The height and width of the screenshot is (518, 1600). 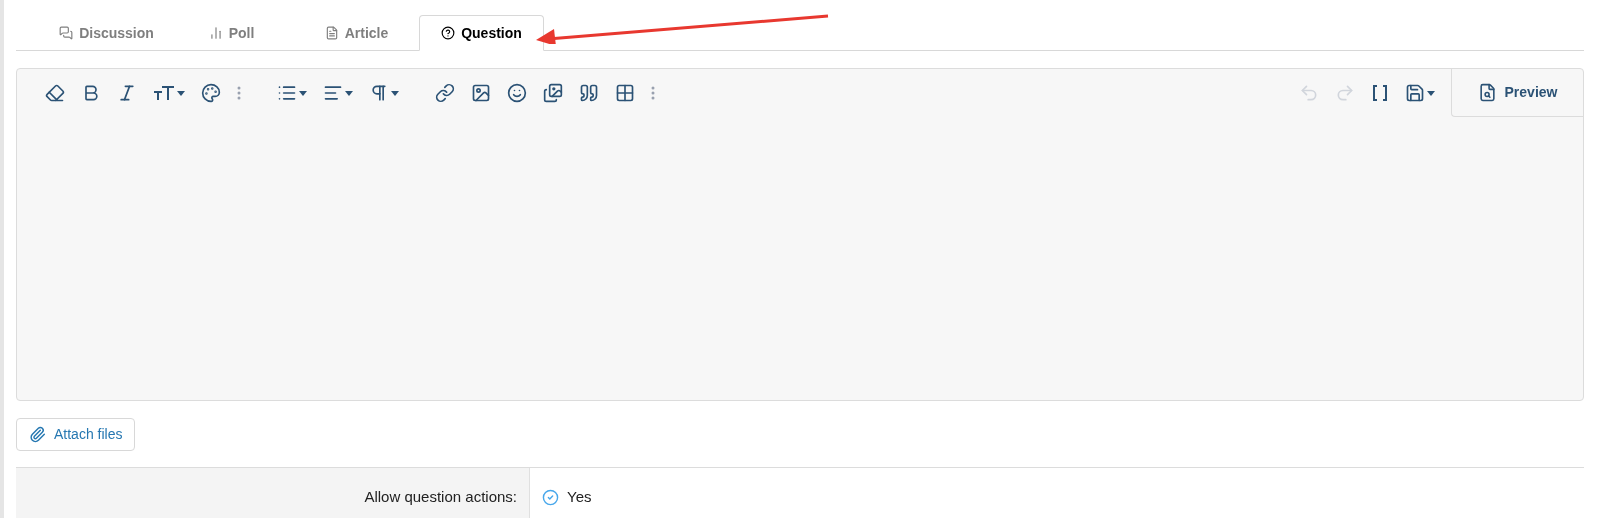 I want to click on attach-files-button: Attach files, so click(x=76, y=434).